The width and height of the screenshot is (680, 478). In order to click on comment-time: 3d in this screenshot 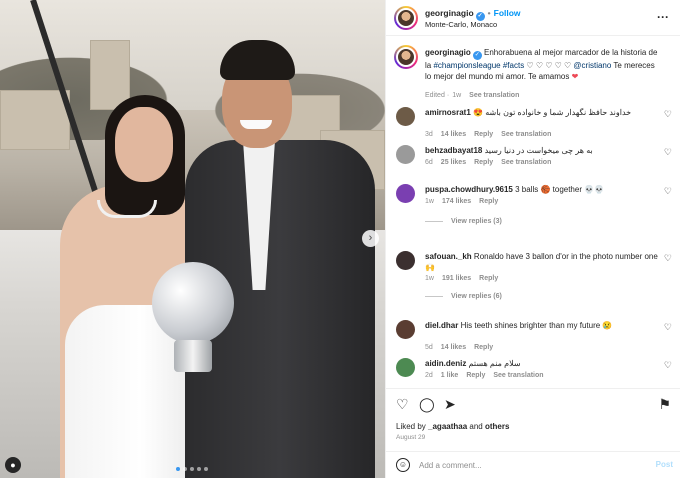, I will do `click(429, 134)`.